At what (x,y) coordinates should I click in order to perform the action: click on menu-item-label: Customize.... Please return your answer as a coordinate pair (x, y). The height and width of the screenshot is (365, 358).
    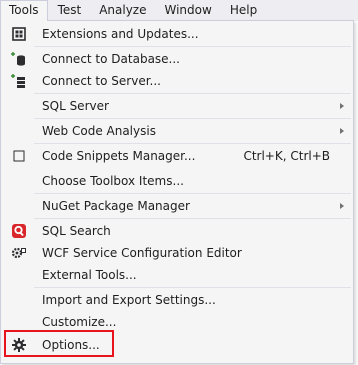
    Looking at the image, I should click on (79, 322).